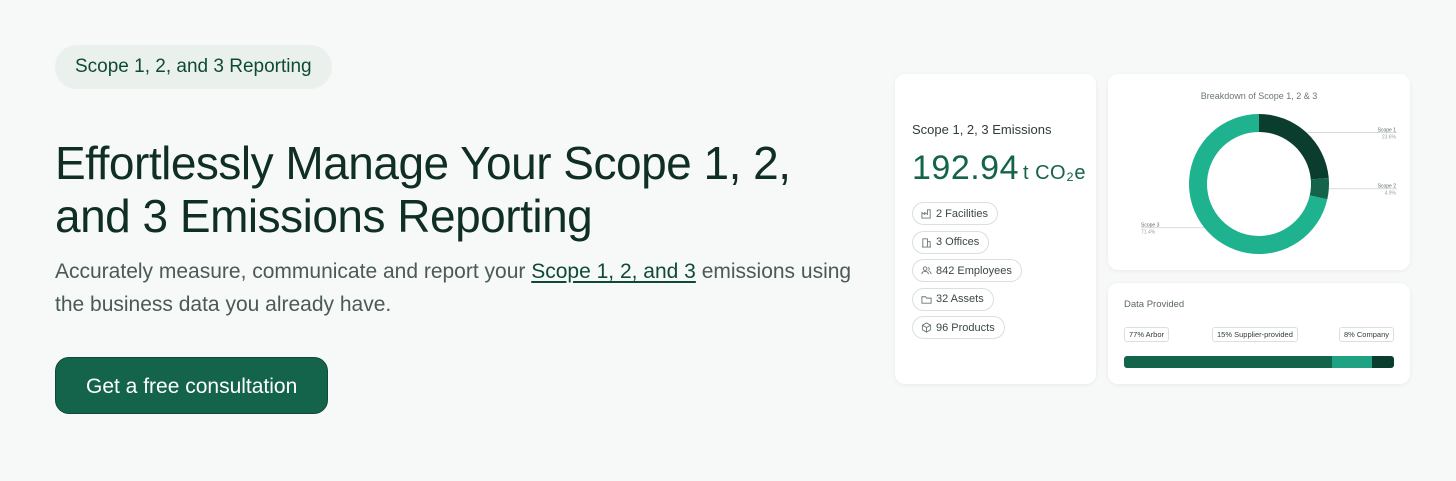 This screenshot has height=481, width=1456. What do you see at coordinates (1366, 334) in the screenshot?
I see `source-tag-company: 8% Company` at bounding box center [1366, 334].